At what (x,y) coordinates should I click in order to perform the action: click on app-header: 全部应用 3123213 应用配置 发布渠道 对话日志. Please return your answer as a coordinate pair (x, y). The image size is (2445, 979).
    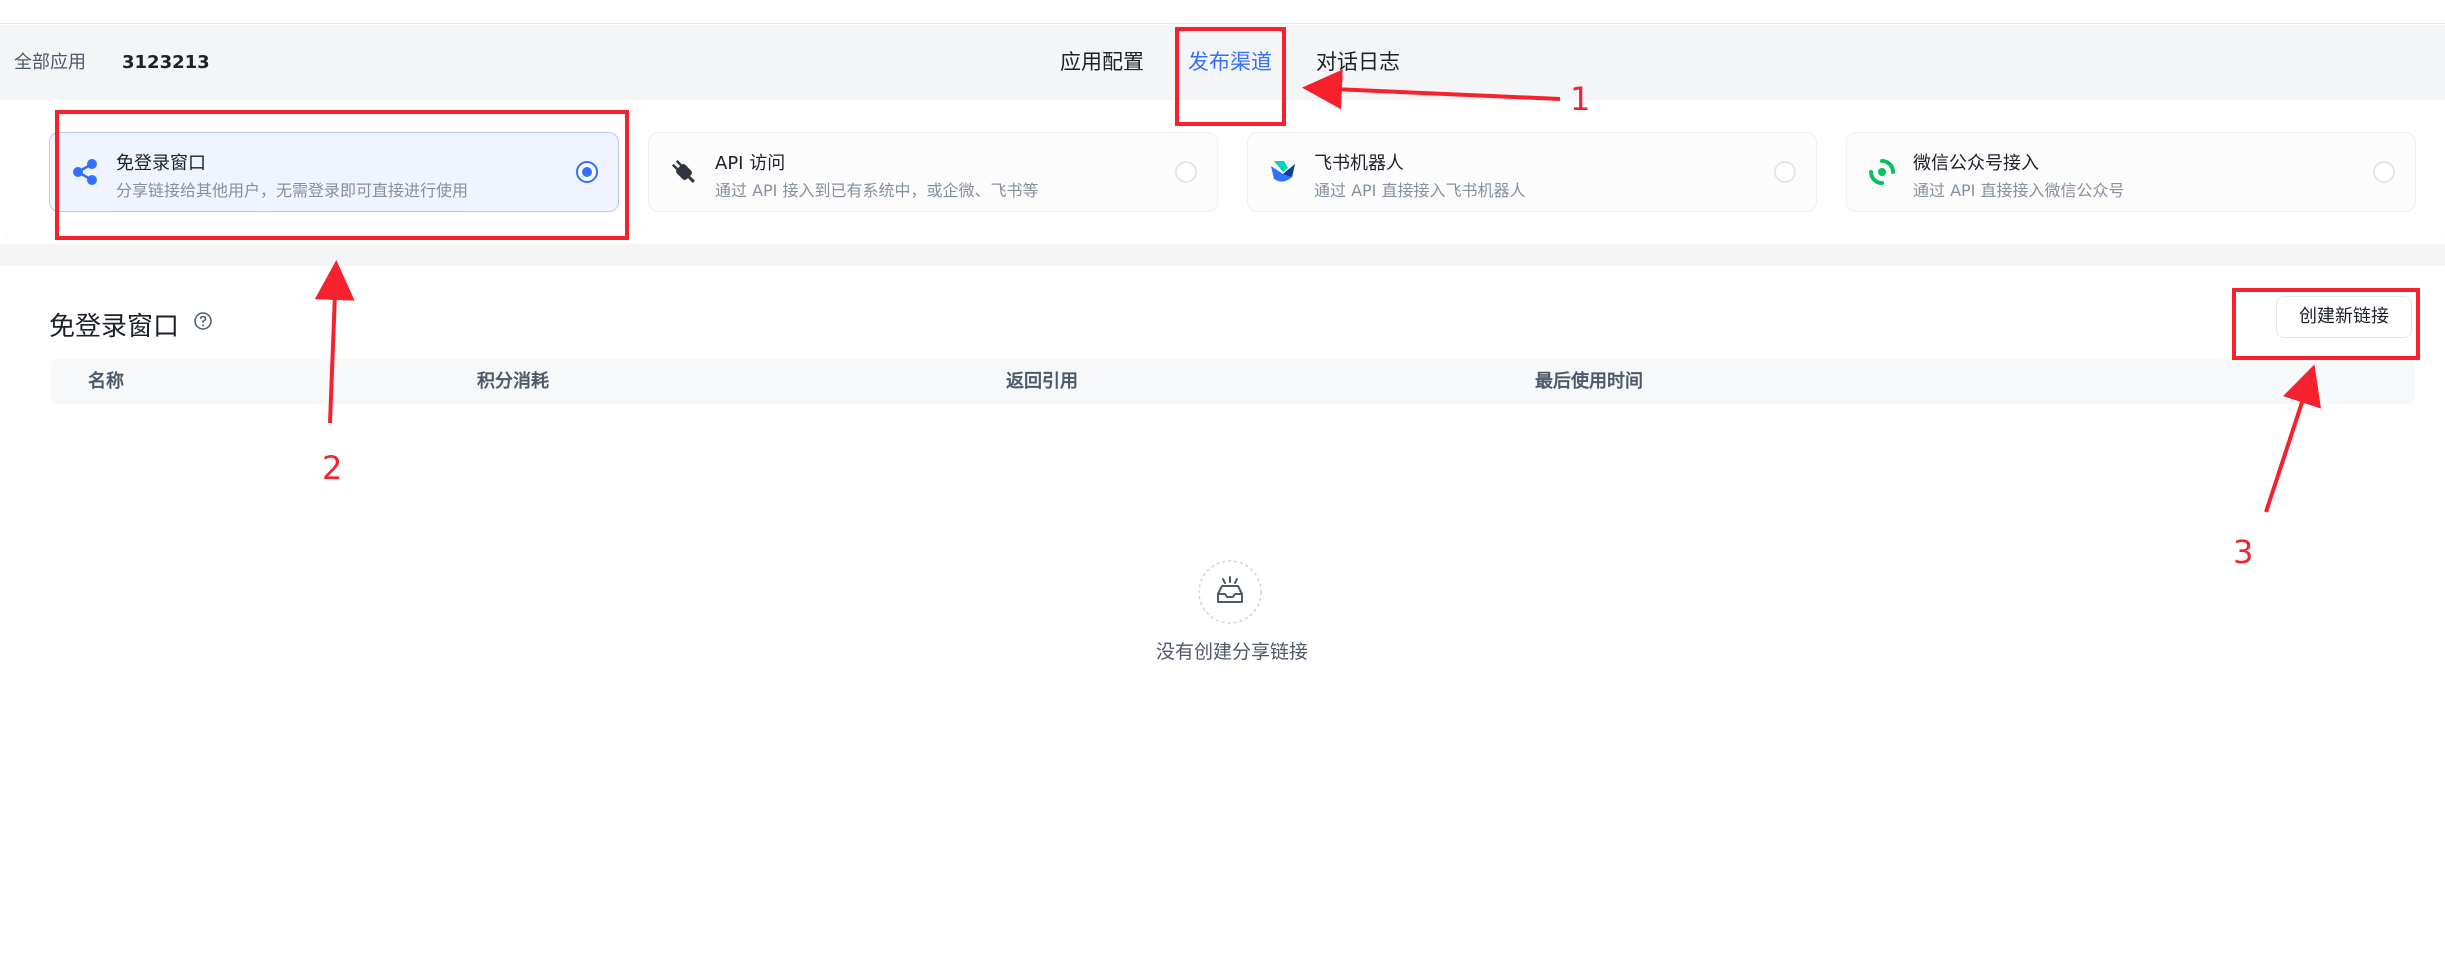
    Looking at the image, I should click on (1222, 62).